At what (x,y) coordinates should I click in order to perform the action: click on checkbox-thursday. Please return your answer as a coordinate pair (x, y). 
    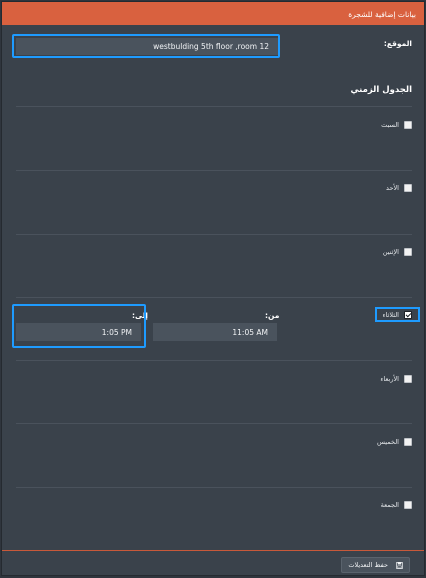
    Looking at the image, I should click on (408, 442).